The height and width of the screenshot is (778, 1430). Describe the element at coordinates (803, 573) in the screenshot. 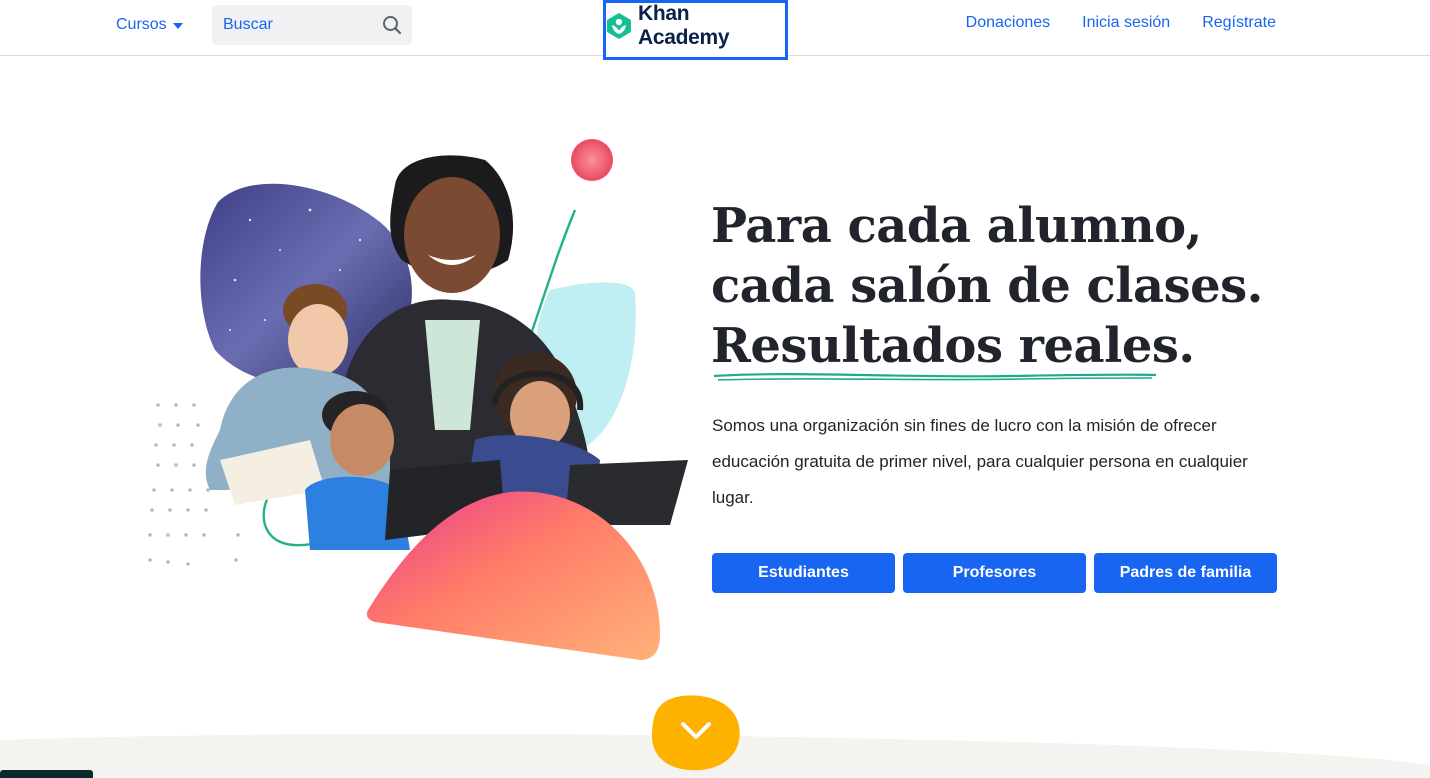

I see `students-button: Estudiantes` at that location.